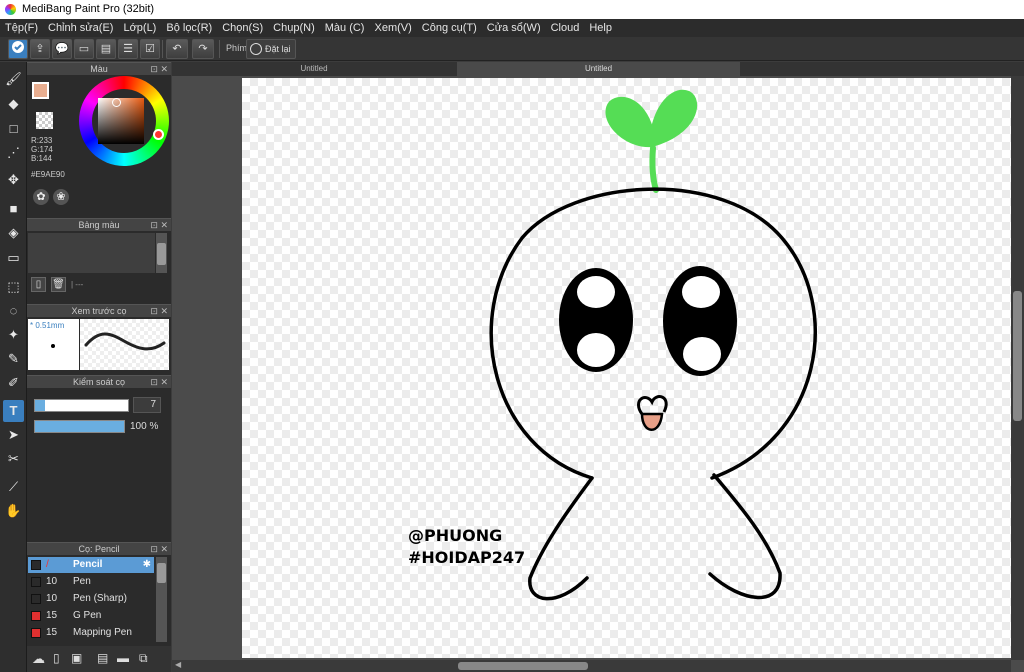  Describe the element at coordinates (58, 284) in the screenshot. I see `delete-palette-button: 🗑` at that location.